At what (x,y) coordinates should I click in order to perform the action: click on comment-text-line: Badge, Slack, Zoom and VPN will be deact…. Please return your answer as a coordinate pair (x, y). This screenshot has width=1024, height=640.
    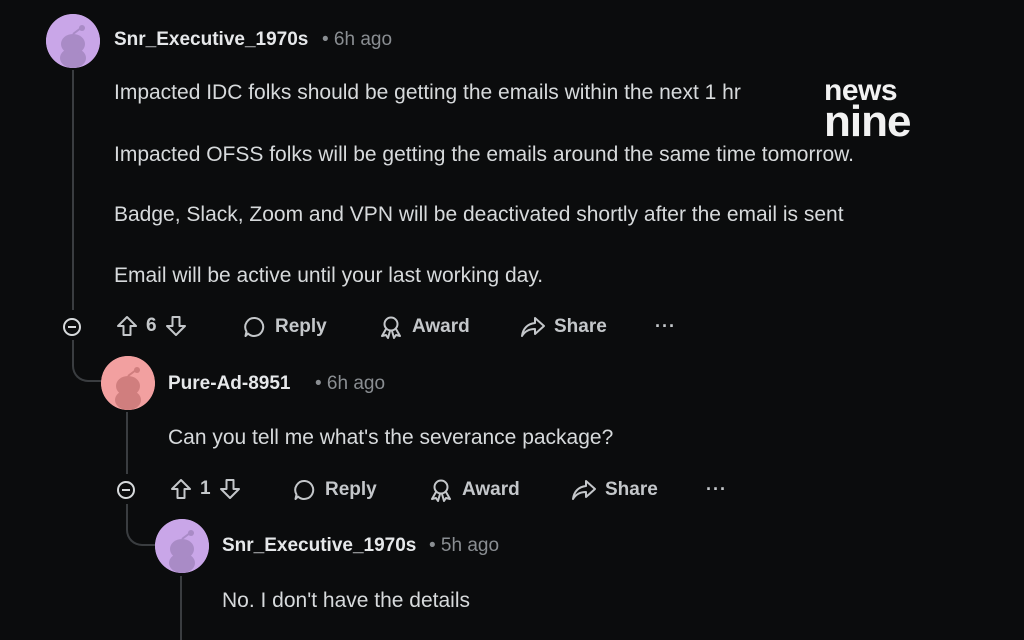
    Looking at the image, I should click on (479, 214).